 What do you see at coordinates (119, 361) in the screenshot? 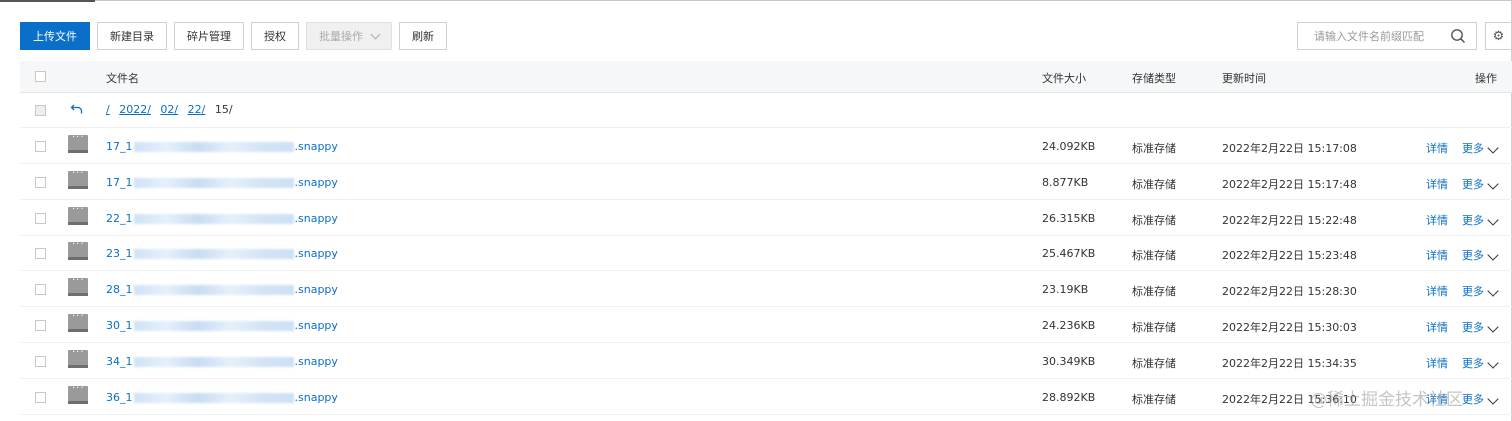
I see `file-name-prefix: 34_1` at bounding box center [119, 361].